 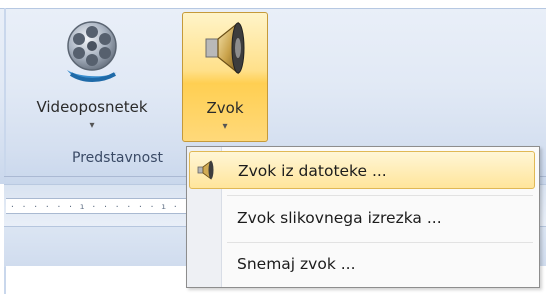 What do you see at coordinates (273, 4) in the screenshot?
I see `window-top-edge` at bounding box center [273, 4].